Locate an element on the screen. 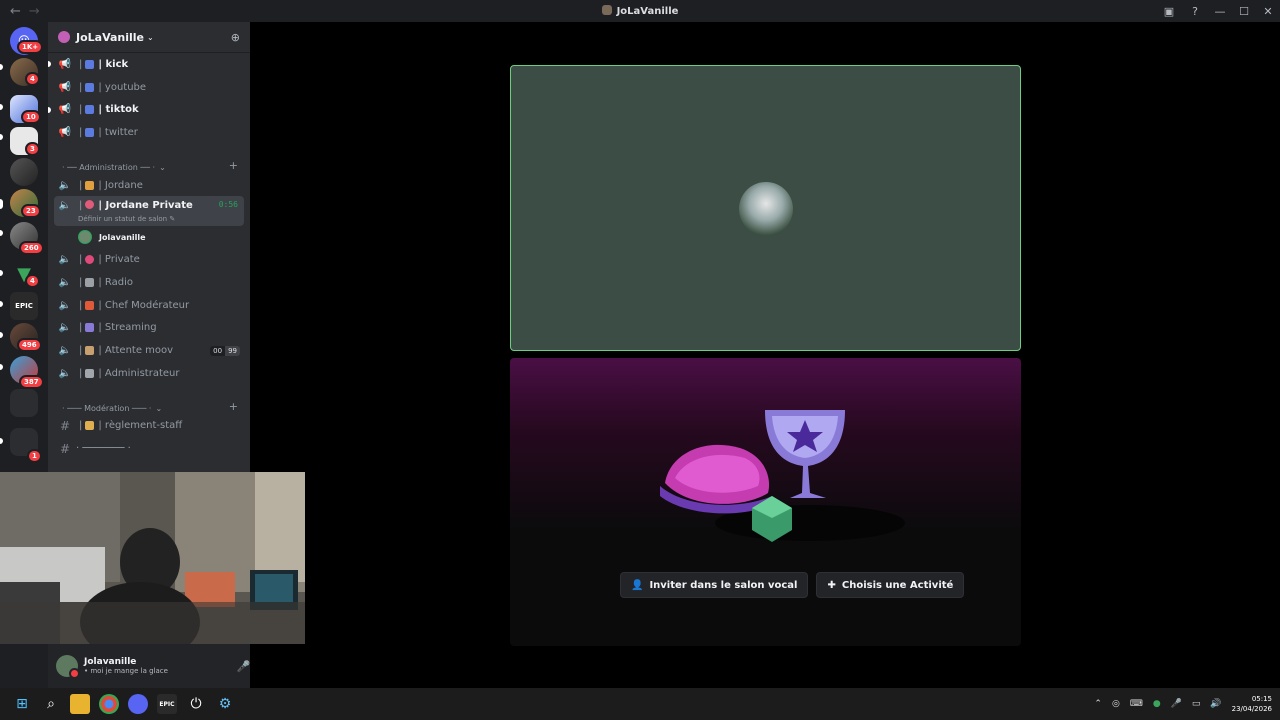 The width and height of the screenshot is (1280, 720). channel-administrateur: 🔈 | | Administrateur is located at coordinates (149, 373).